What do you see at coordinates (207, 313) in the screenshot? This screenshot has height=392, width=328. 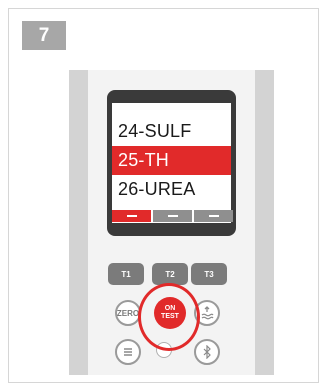 I see `wave-arrow-icon` at bounding box center [207, 313].